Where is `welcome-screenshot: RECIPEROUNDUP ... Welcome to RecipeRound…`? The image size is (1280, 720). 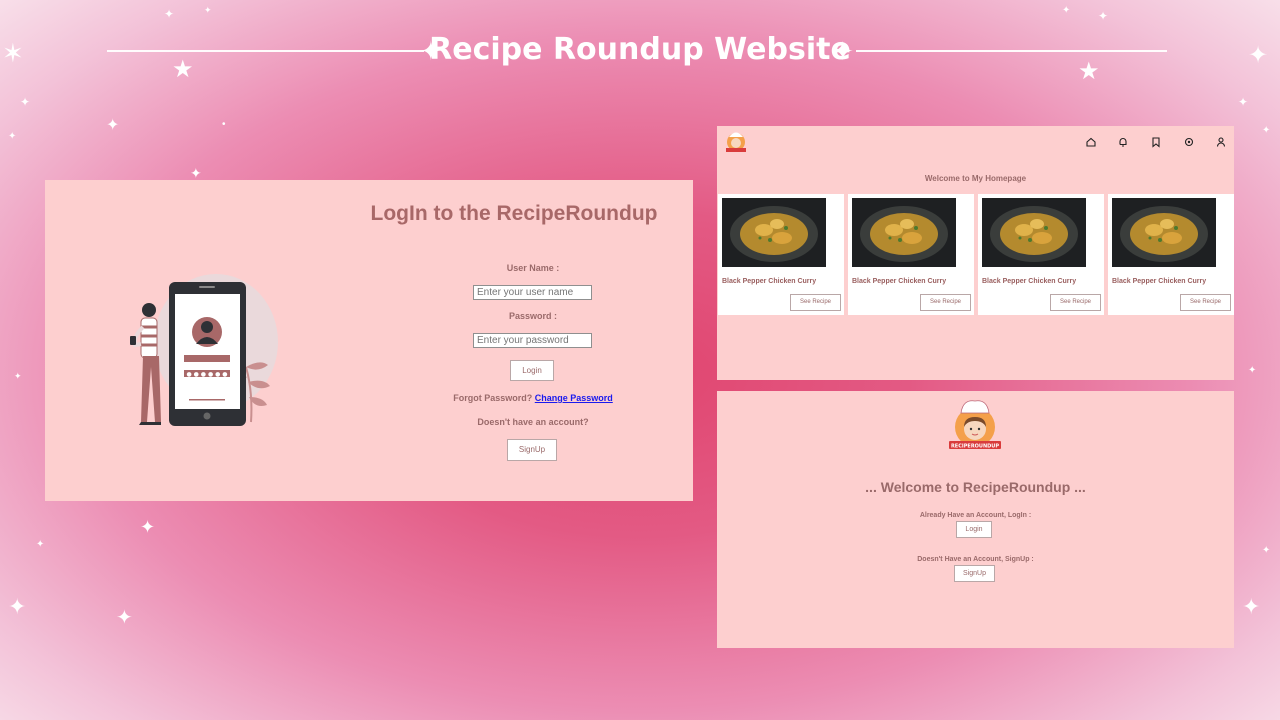 welcome-screenshot: RECIPEROUNDUP ... Welcome to RecipeRound… is located at coordinates (975, 519).